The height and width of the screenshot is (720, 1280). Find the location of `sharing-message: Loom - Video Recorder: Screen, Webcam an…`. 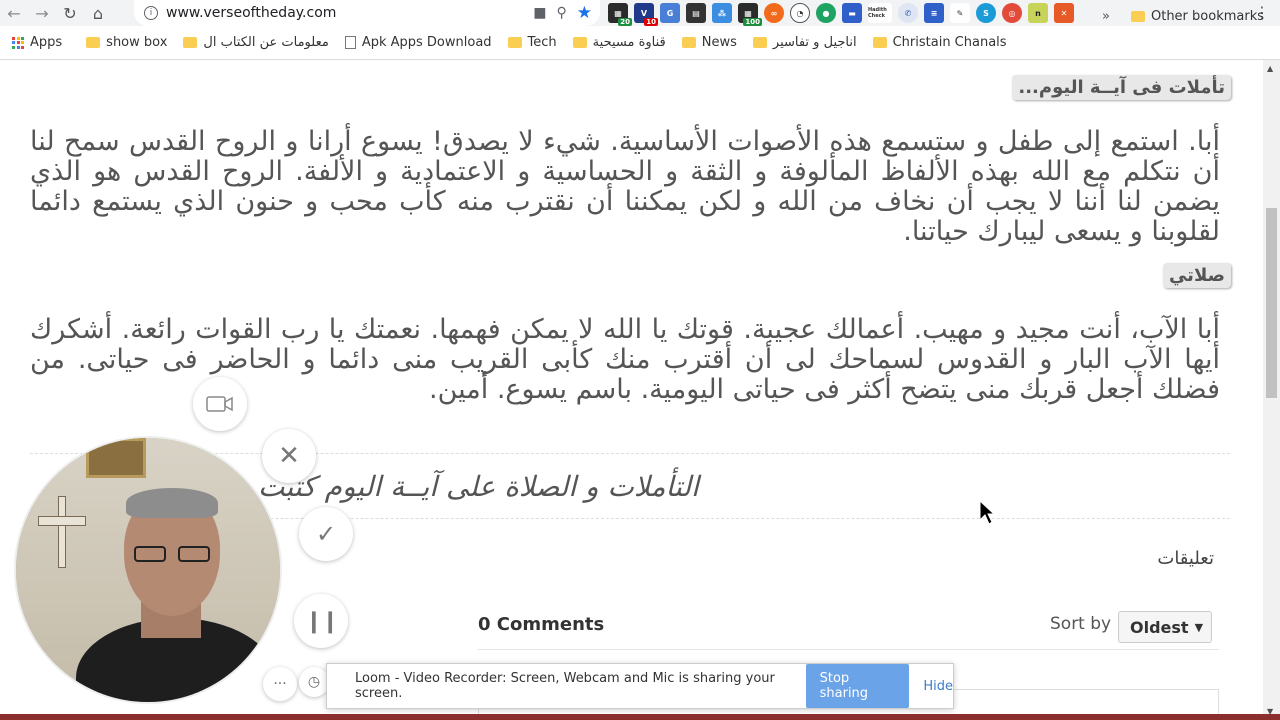

sharing-message: Loom - Video Recorder: Screen, Webcam an… is located at coordinates (565, 686).